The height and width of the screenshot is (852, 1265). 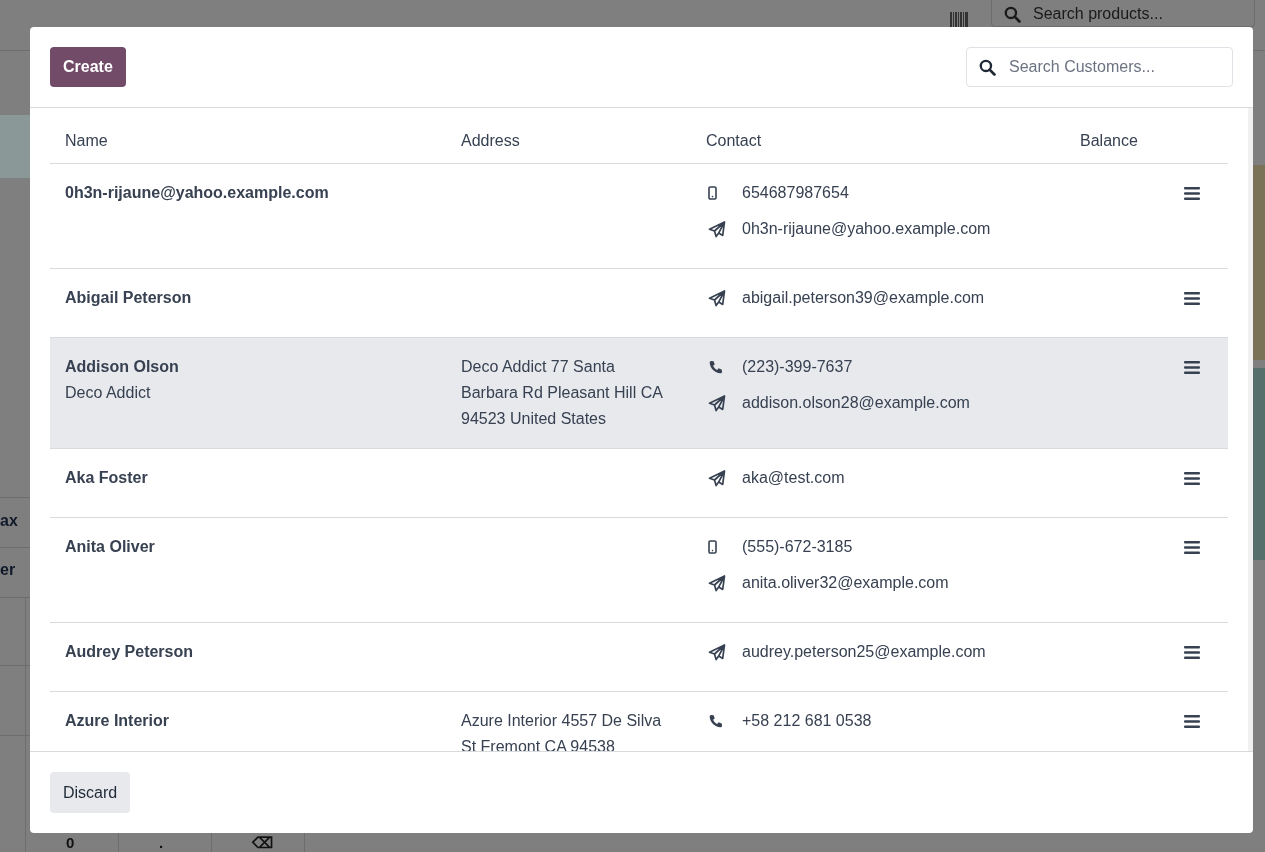 What do you see at coordinates (90, 792) in the screenshot?
I see `discard-button: Discard` at bounding box center [90, 792].